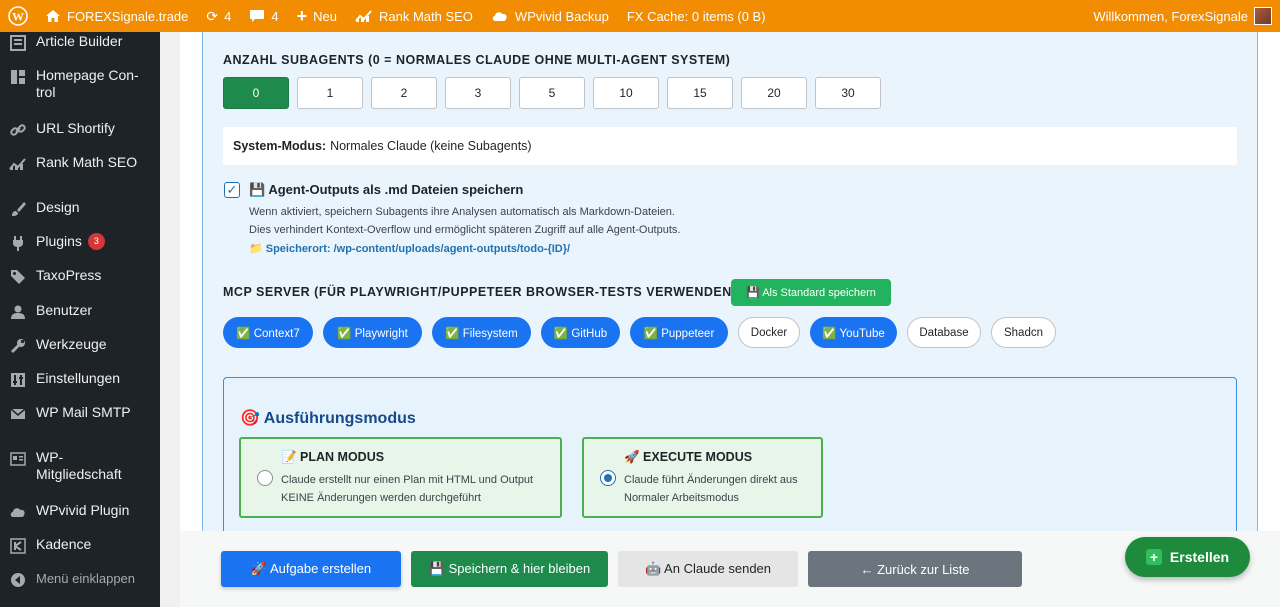  What do you see at coordinates (708, 569) in the screenshot?
I see `send-to-claude-button: 🤖 An Claude senden` at bounding box center [708, 569].